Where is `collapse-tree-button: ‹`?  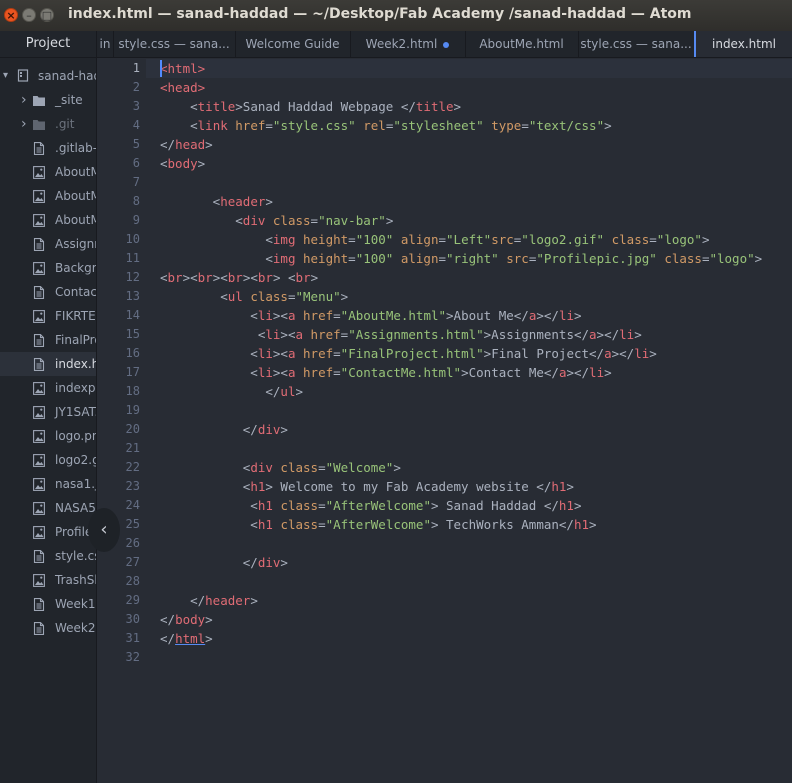
collapse-tree-button: ‹ is located at coordinates (104, 530).